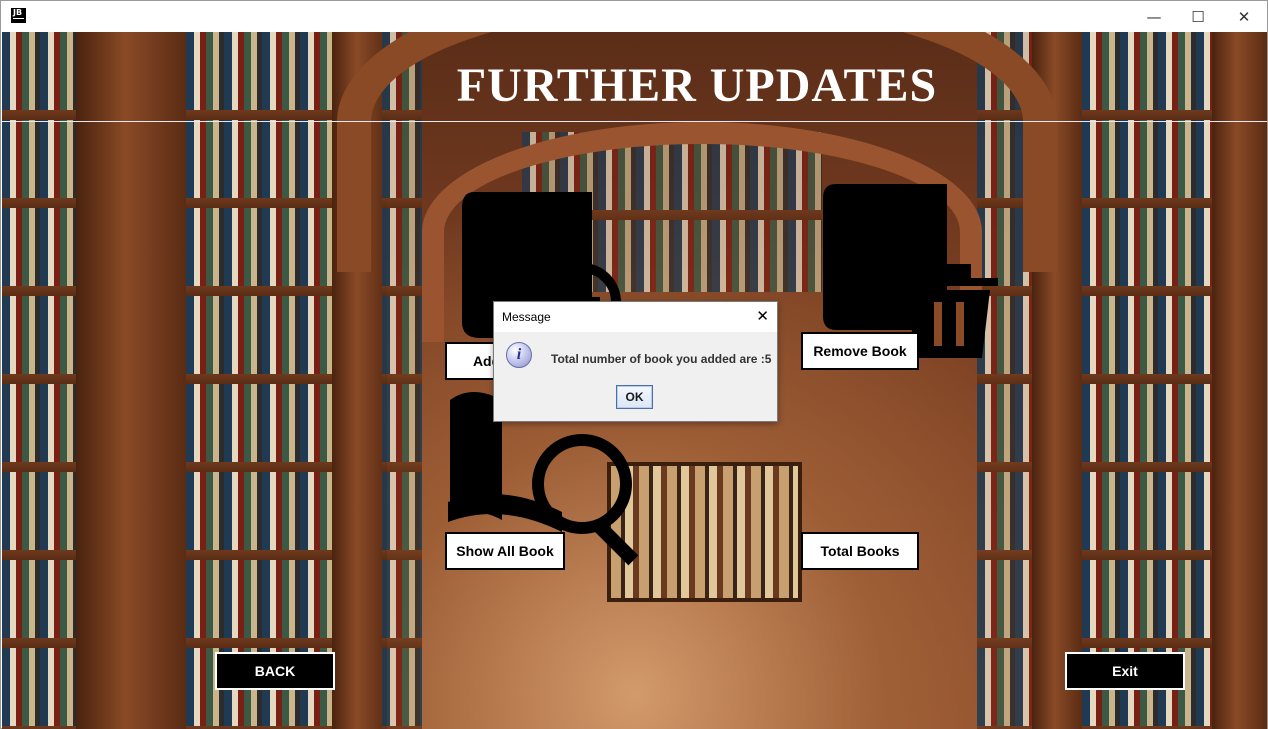 This screenshot has width=1268, height=729. Describe the element at coordinates (505, 551) in the screenshot. I see `show-all-book-button: Show All Book` at that location.